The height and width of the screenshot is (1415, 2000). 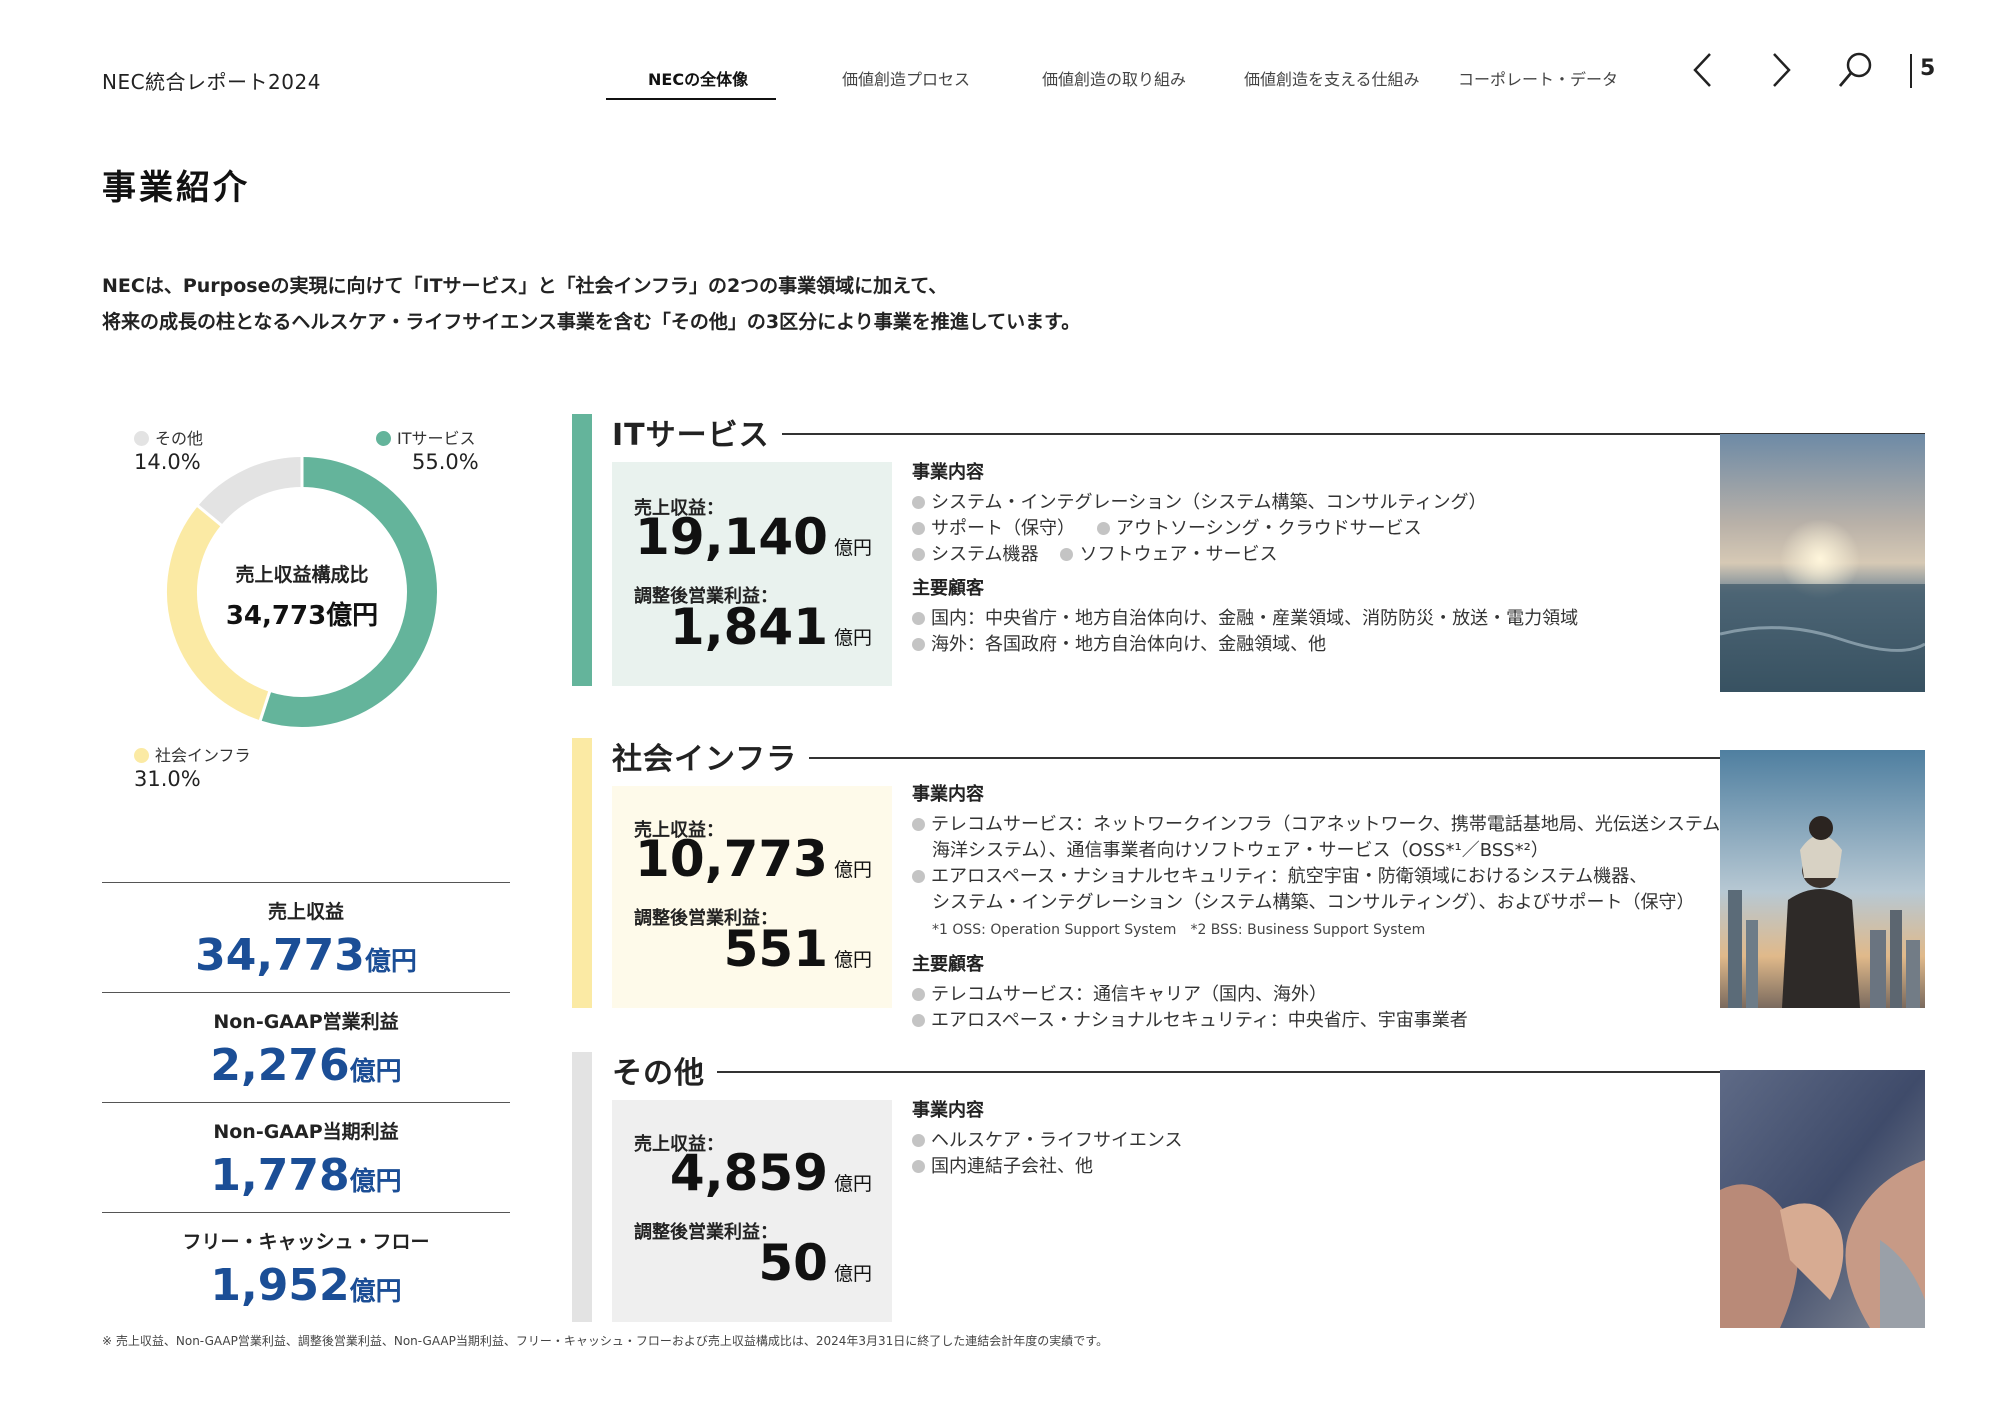 I want to click on kpi-number: 34,773, so click(x=280, y=955).